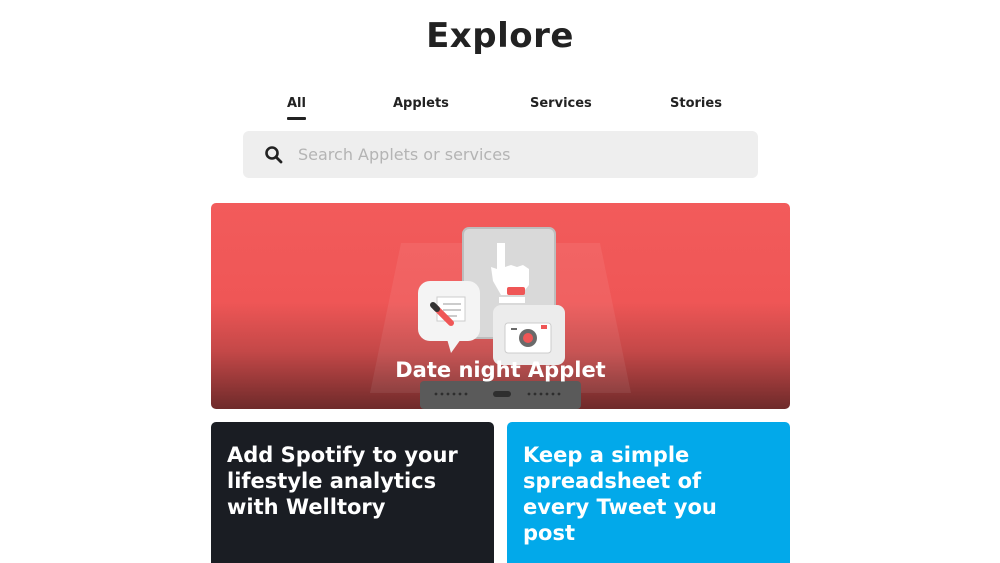  I want to click on tab-stories: Stories, so click(696, 108).